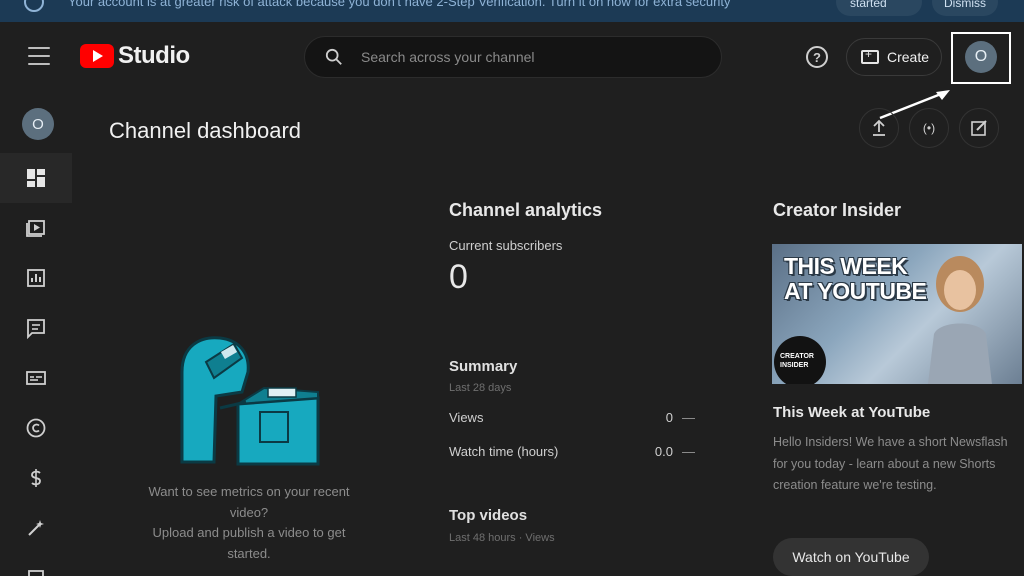 The height and width of the screenshot is (576, 1024). I want to click on channel-analytics-title: Channel analytics, so click(526, 210).